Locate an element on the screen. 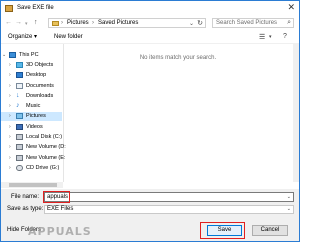  sidebar-item-music: › ♪ Music is located at coordinates (31, 106).